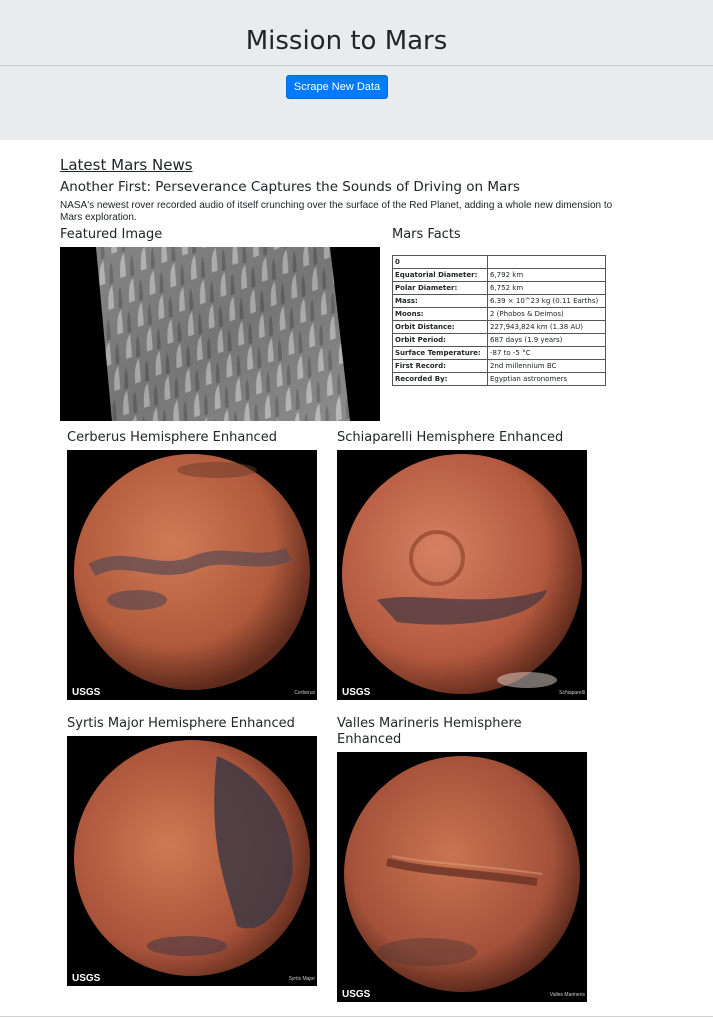 This screenshot has height=1018, width=713. What do you see at coordinates (111, 234) in the screenshot?
I see `featured-image-heading: Featured Image` at bounding box center [111, 234].